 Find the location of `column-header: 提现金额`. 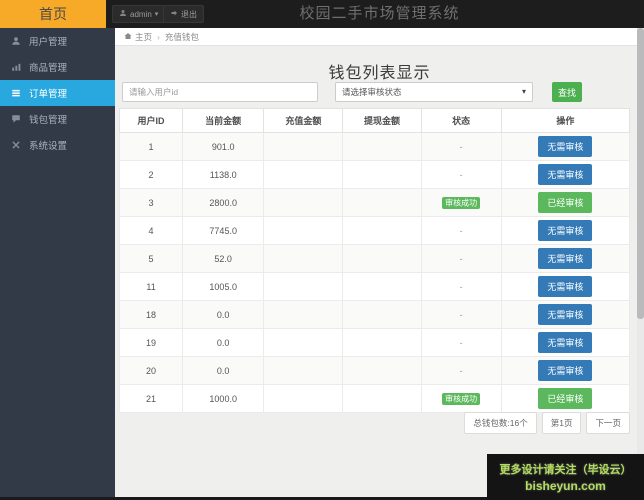

column-header: 提现金额 is located at coordinates (382, 120).